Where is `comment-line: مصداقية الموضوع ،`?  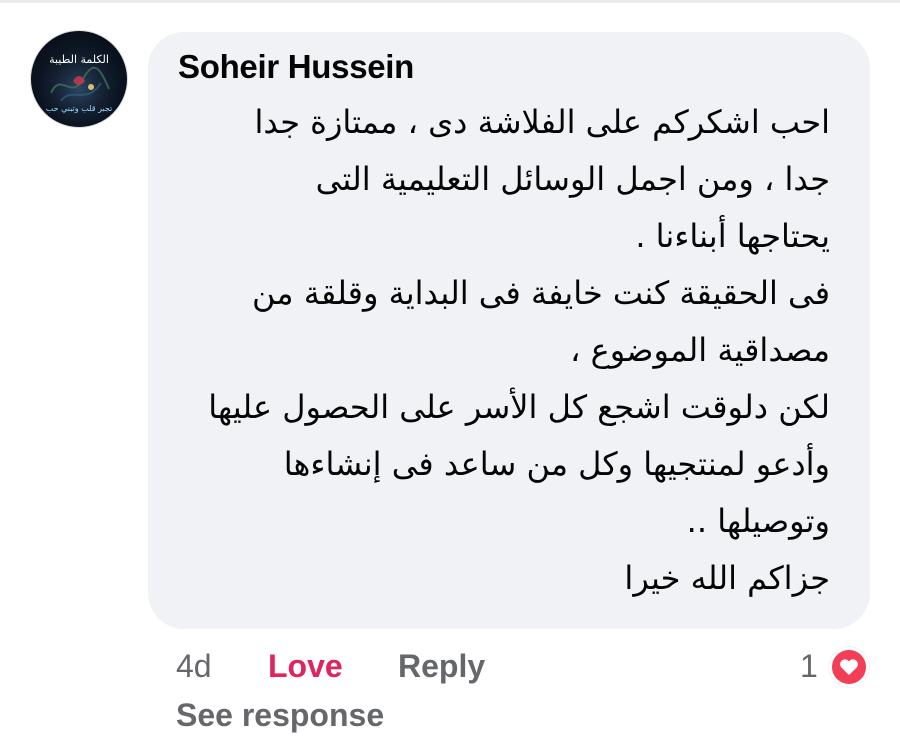
comment-line: مصداقية الموضوع ، is located at coordinates (700, 350).